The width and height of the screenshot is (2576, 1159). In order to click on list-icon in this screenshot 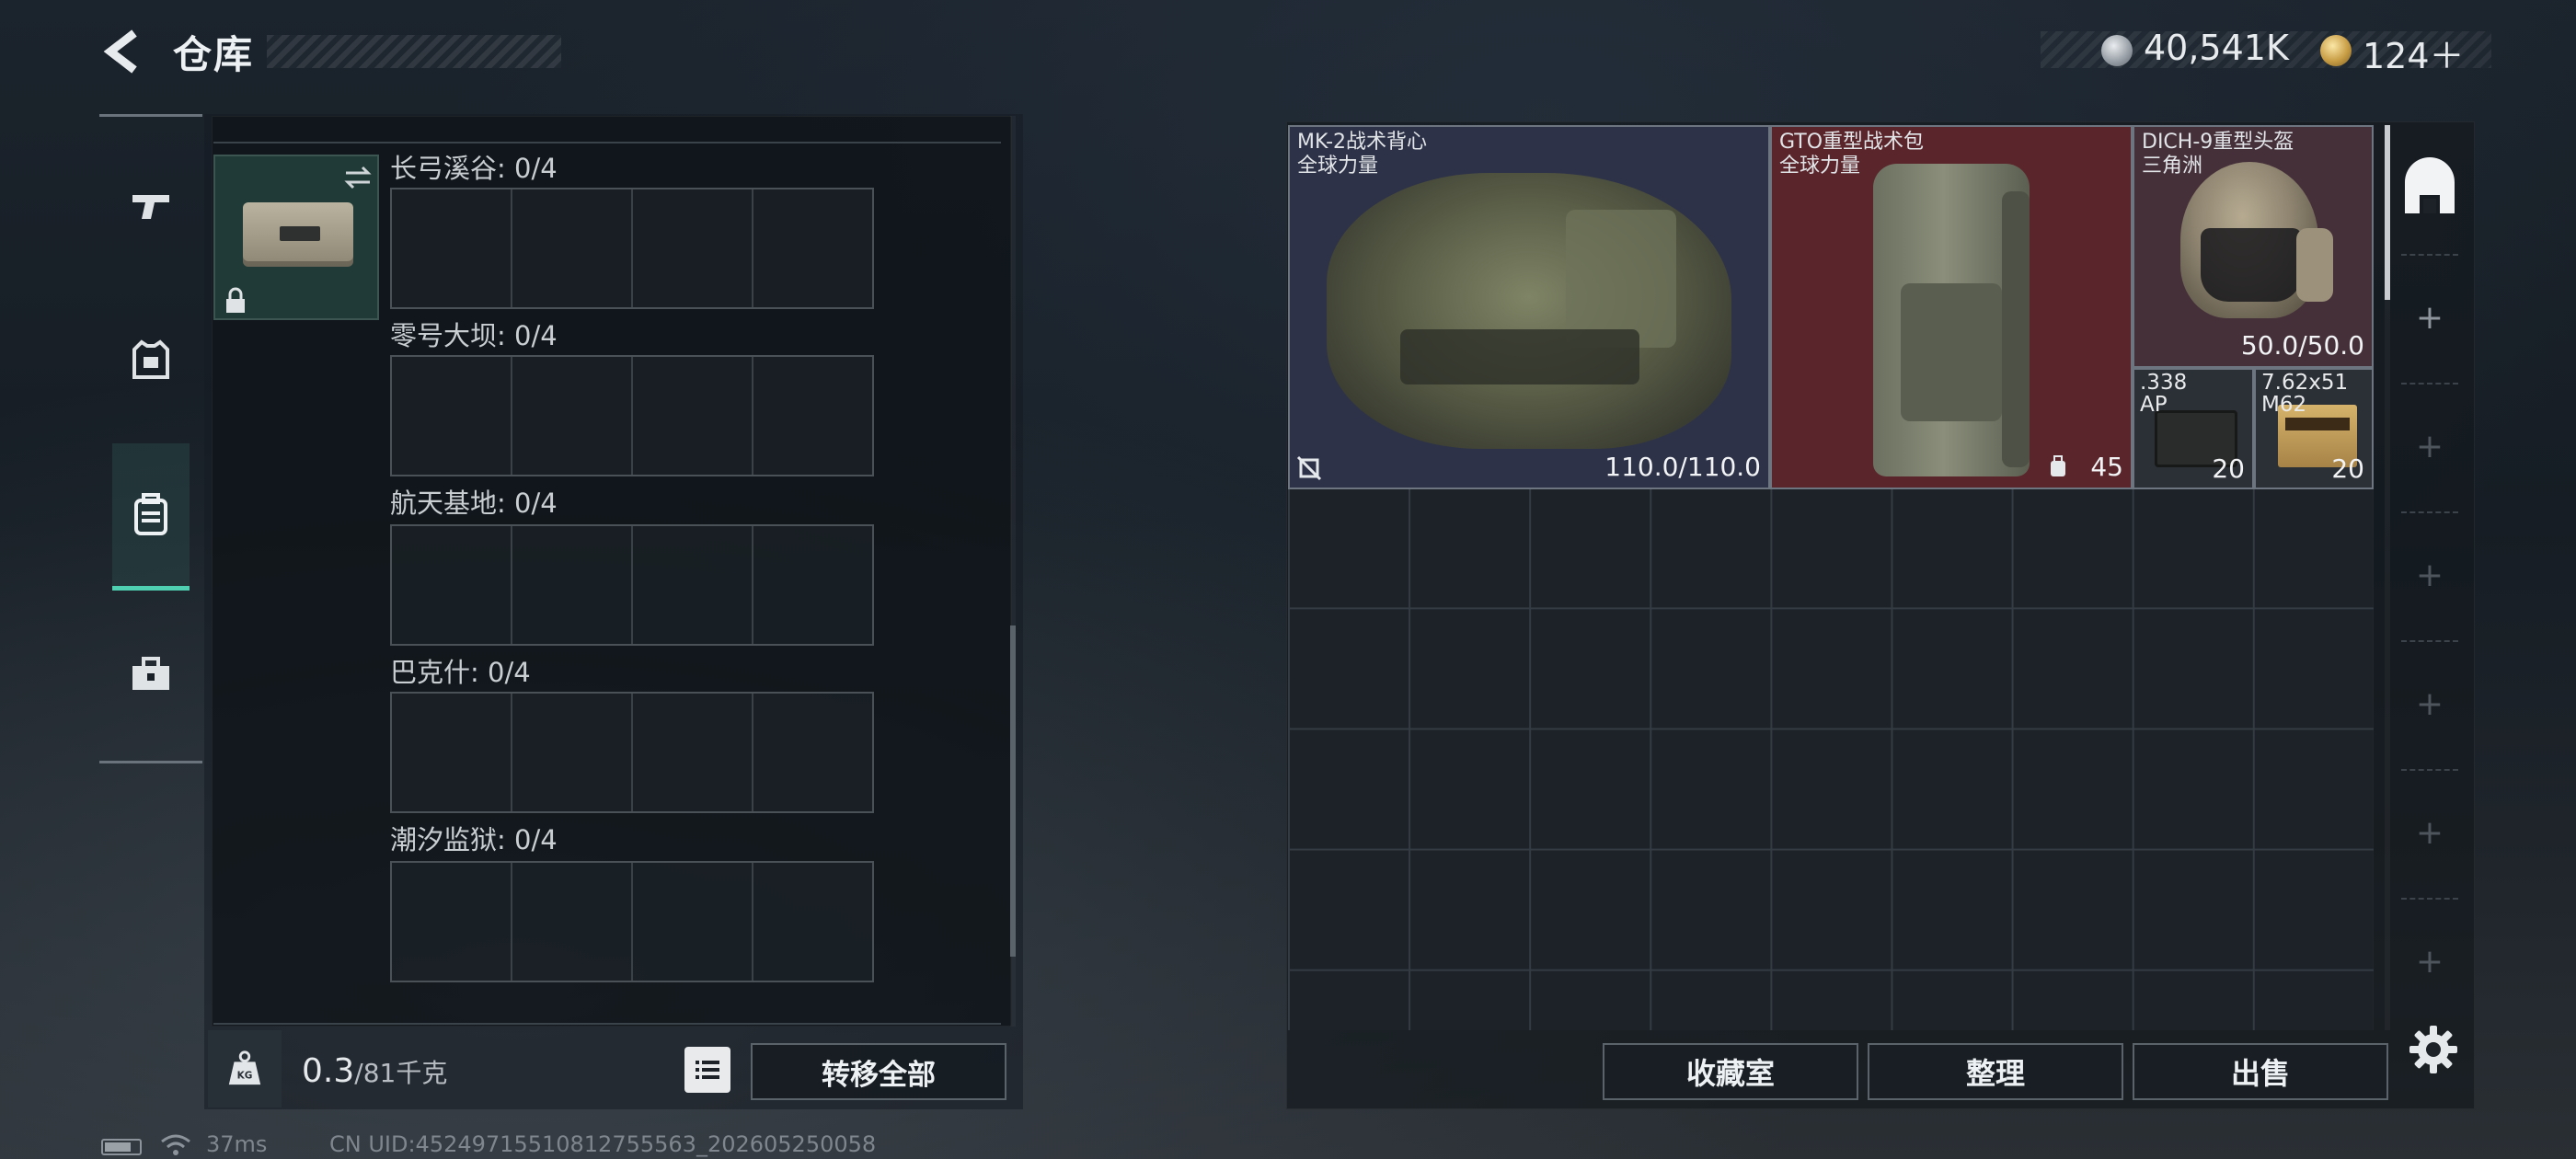, I will do `click(707, 1070)`.